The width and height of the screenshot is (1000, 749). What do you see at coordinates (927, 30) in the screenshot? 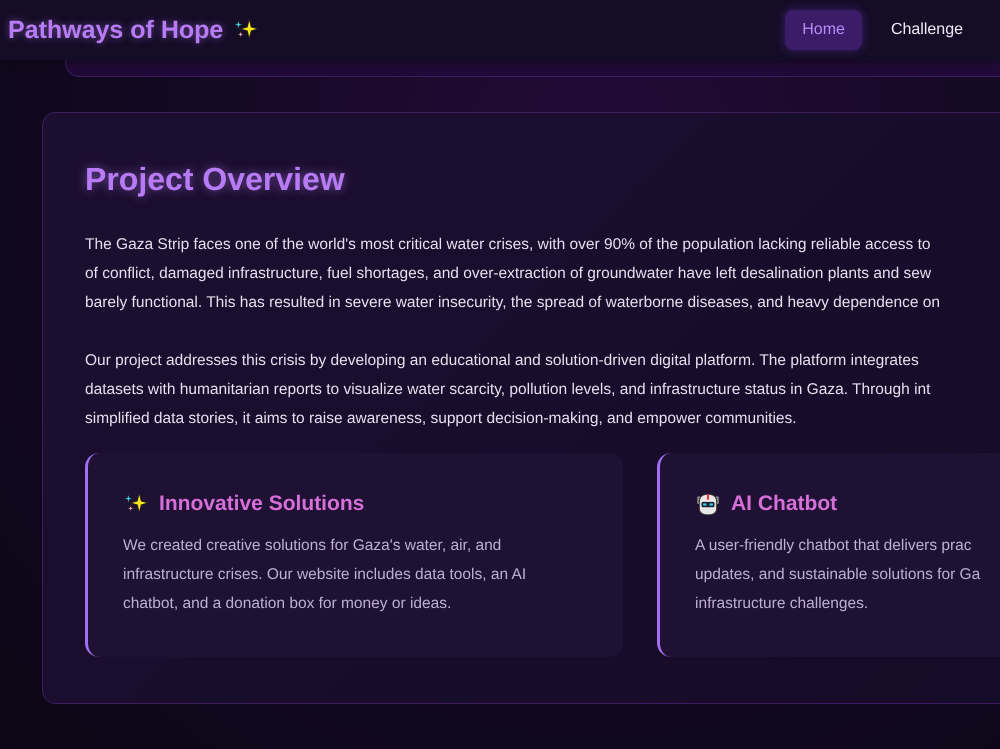
I see `nav-link: Challenge` at bounding box center [927, 30].